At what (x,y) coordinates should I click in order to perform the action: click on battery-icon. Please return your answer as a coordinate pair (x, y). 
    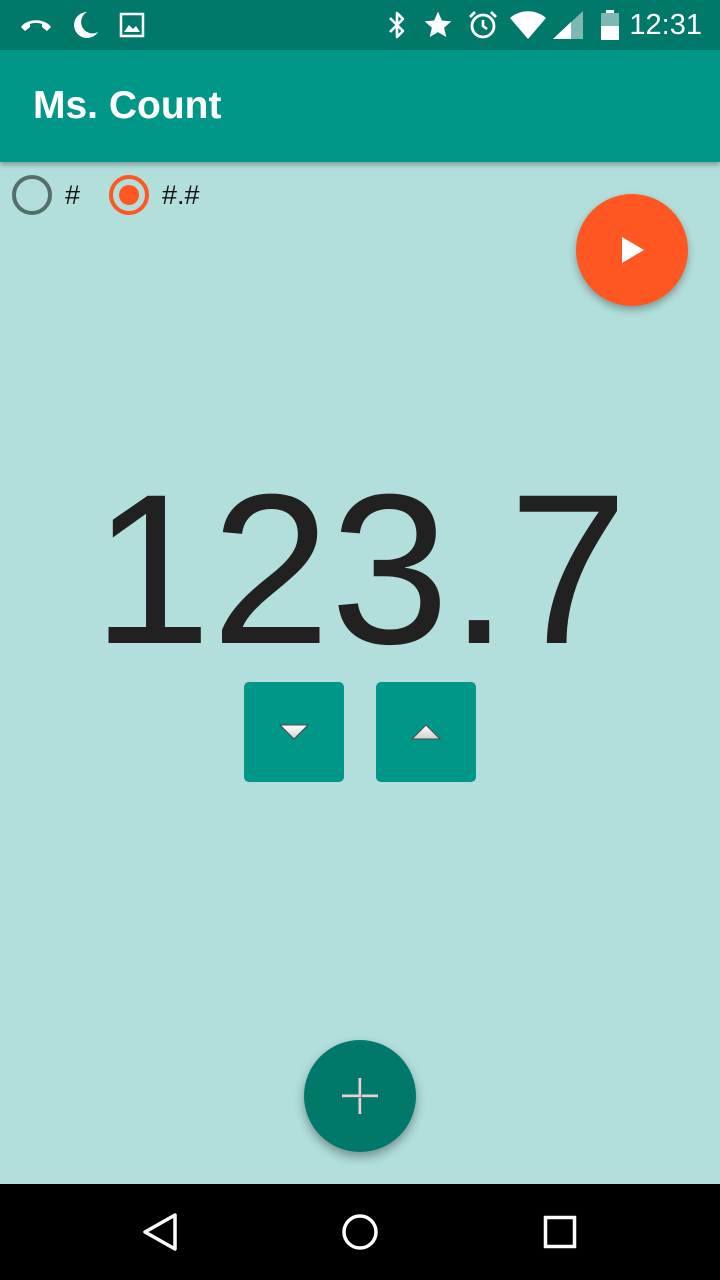
    Looking at the image, I should click on (610, 25).